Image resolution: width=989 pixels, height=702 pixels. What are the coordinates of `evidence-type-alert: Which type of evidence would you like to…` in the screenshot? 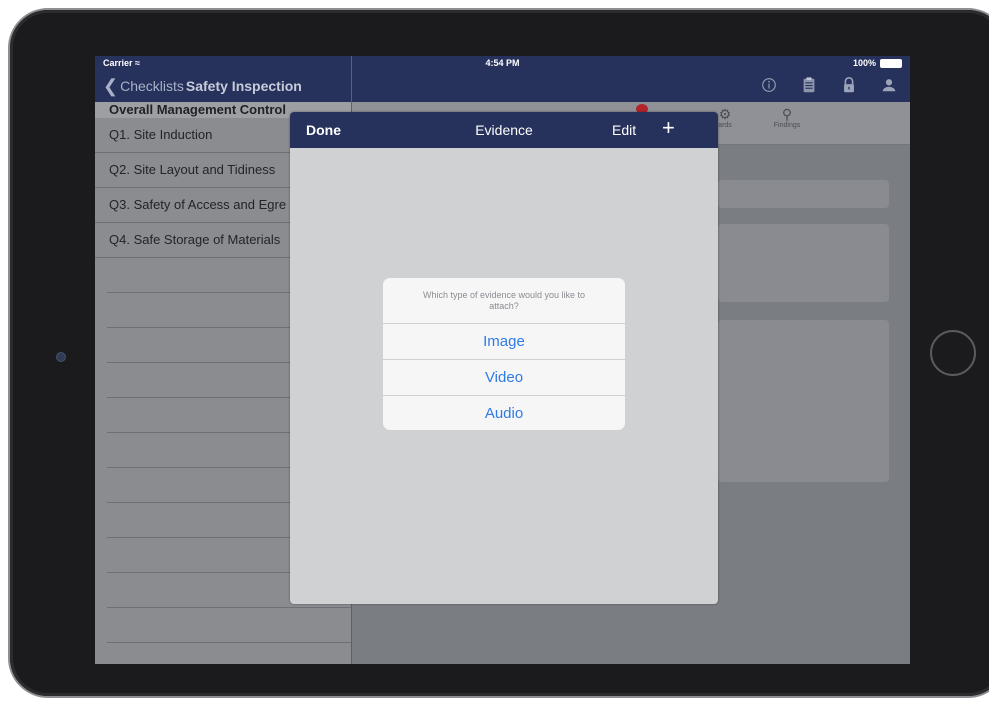 It's located at (504, 354).